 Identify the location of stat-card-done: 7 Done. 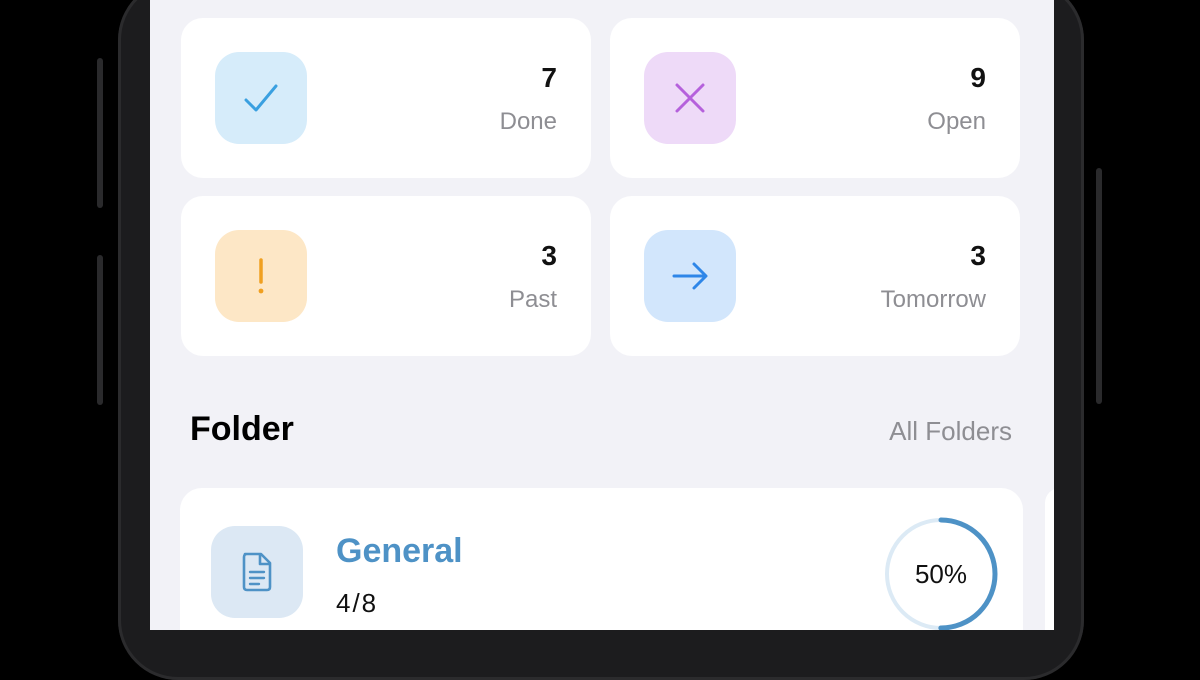
(386, 98).